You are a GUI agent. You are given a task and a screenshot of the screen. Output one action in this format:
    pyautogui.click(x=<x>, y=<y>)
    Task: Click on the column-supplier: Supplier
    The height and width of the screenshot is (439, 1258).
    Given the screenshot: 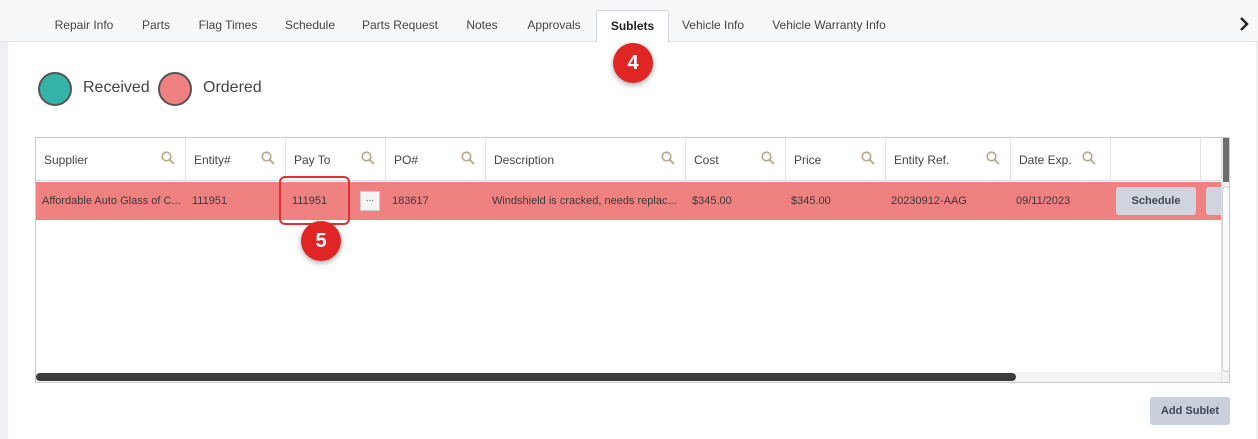 What is the action you would take?
    pyautogui.click(x=111, y=159)
    